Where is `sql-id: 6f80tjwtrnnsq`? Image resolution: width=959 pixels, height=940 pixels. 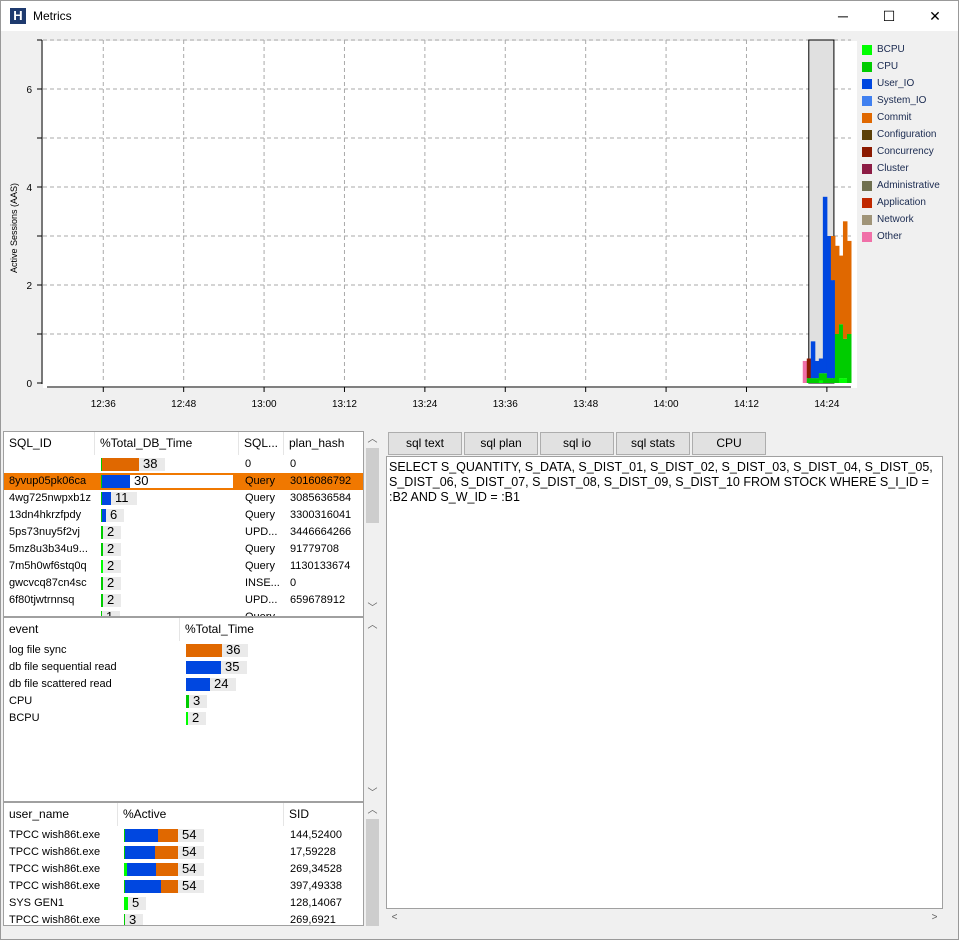 sql-id: 6f80tjwtrnnsq is located at coordinates (42, 600).